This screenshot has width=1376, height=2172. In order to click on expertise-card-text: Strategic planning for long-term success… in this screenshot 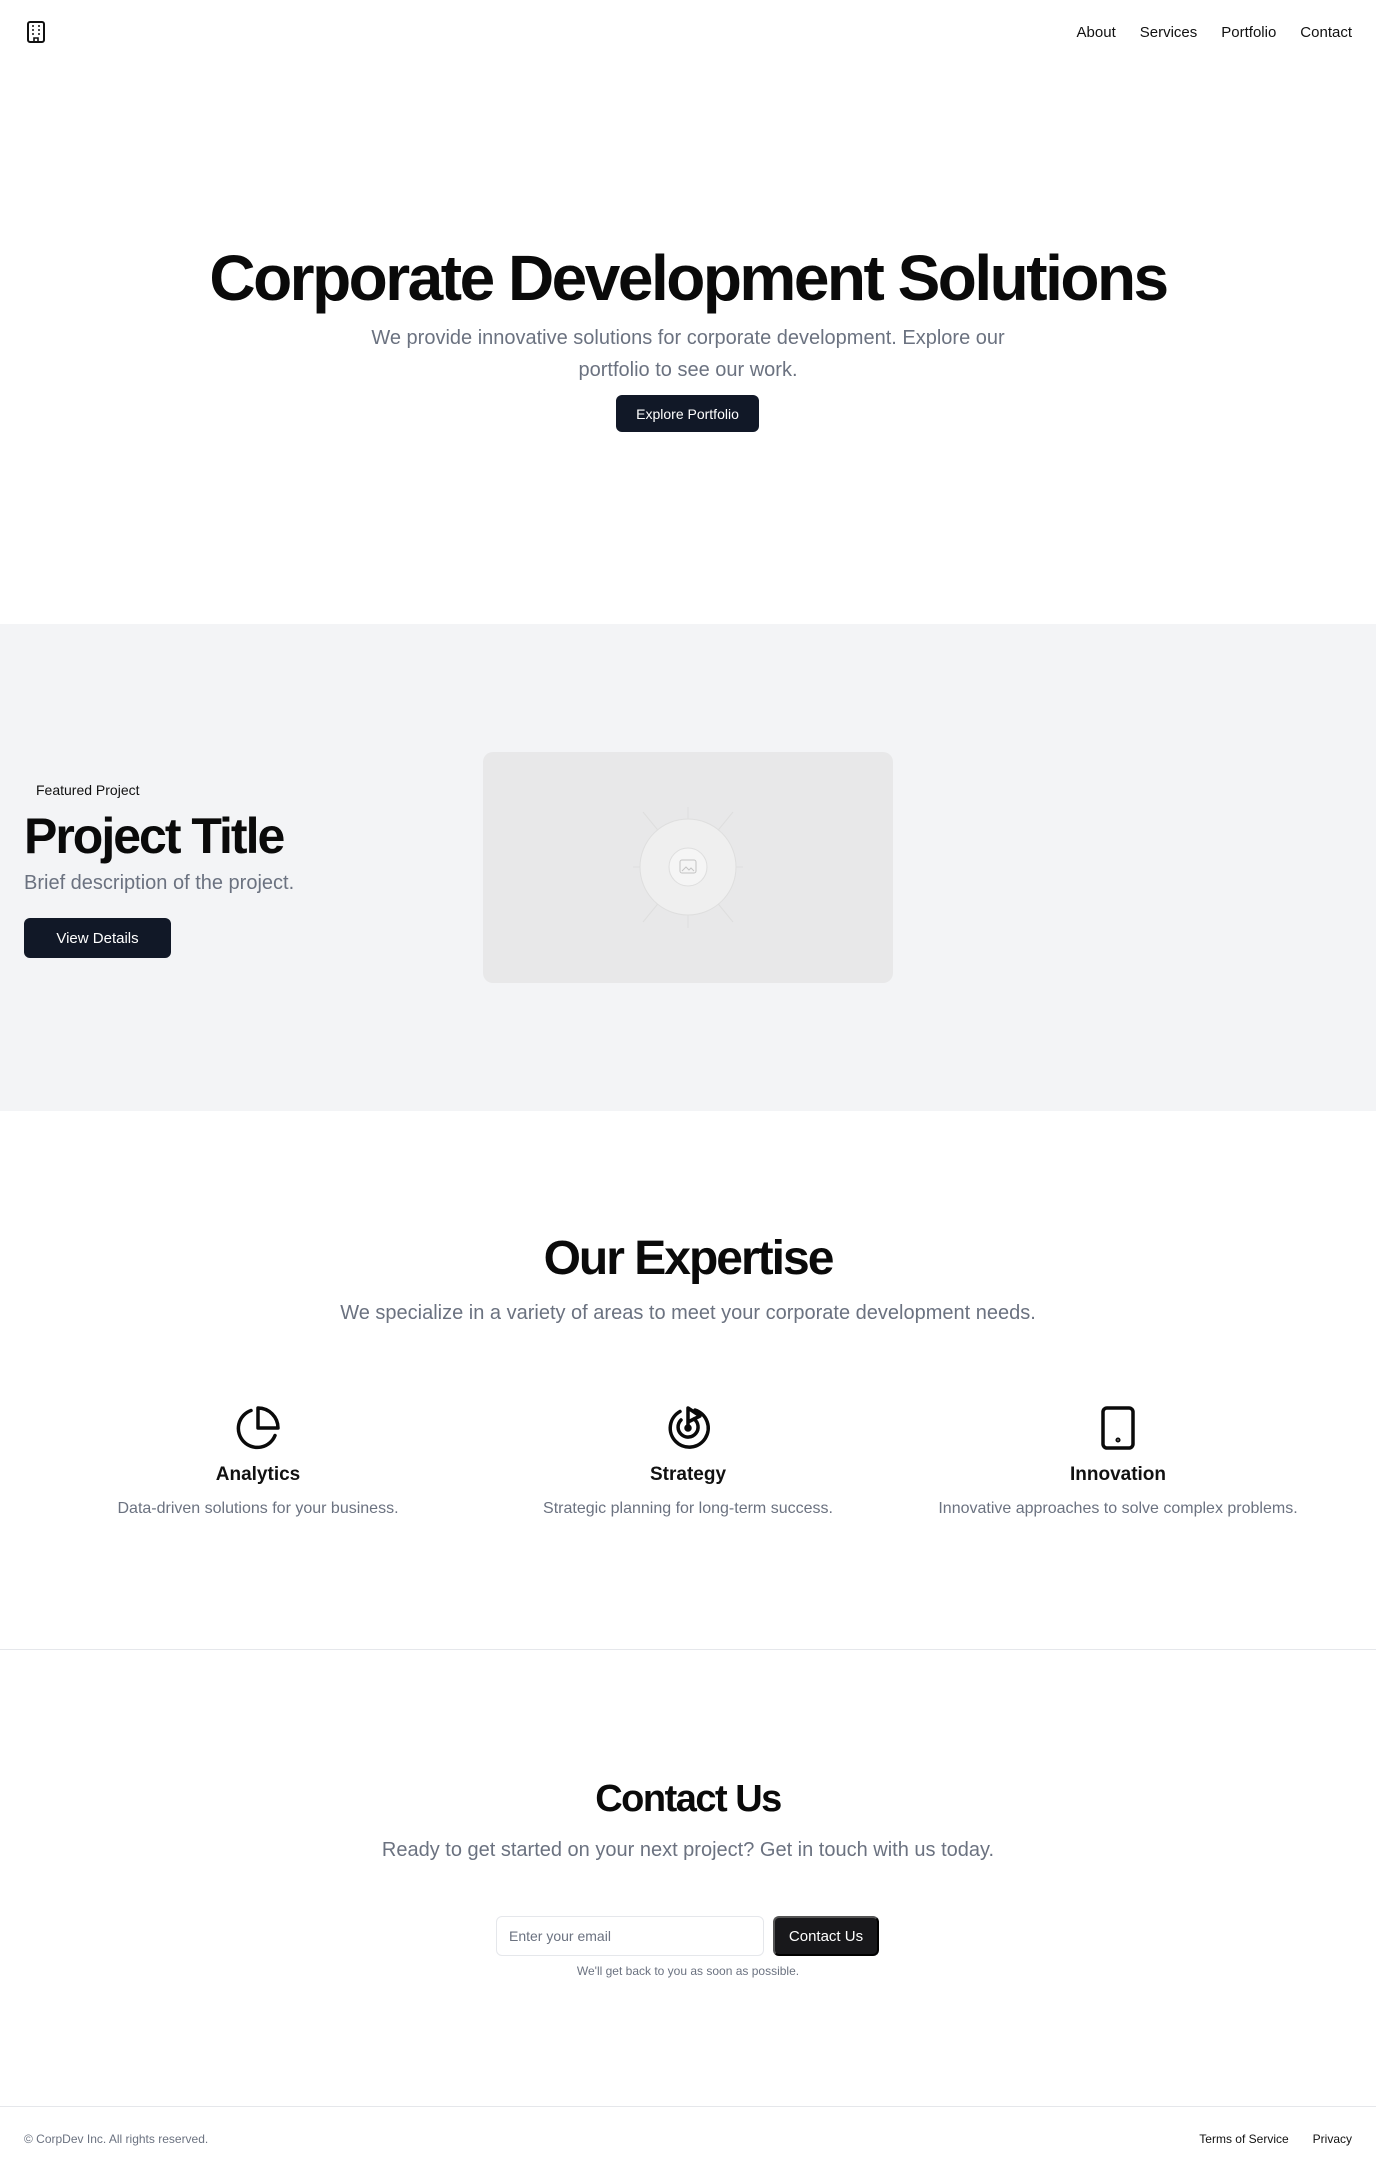, I will do `click(688, 1508)`.